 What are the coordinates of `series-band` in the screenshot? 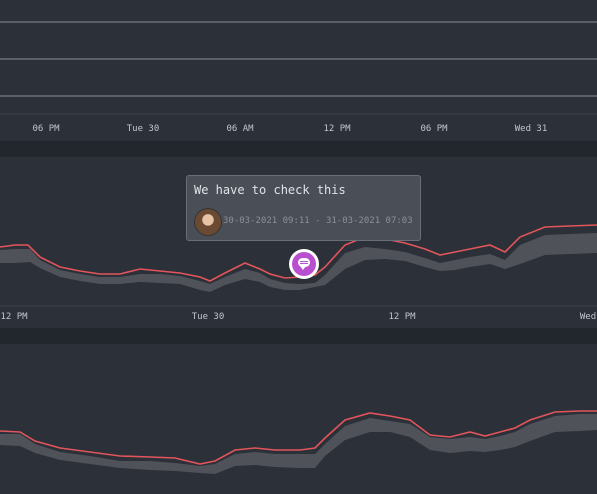 It's located at (298, 444).